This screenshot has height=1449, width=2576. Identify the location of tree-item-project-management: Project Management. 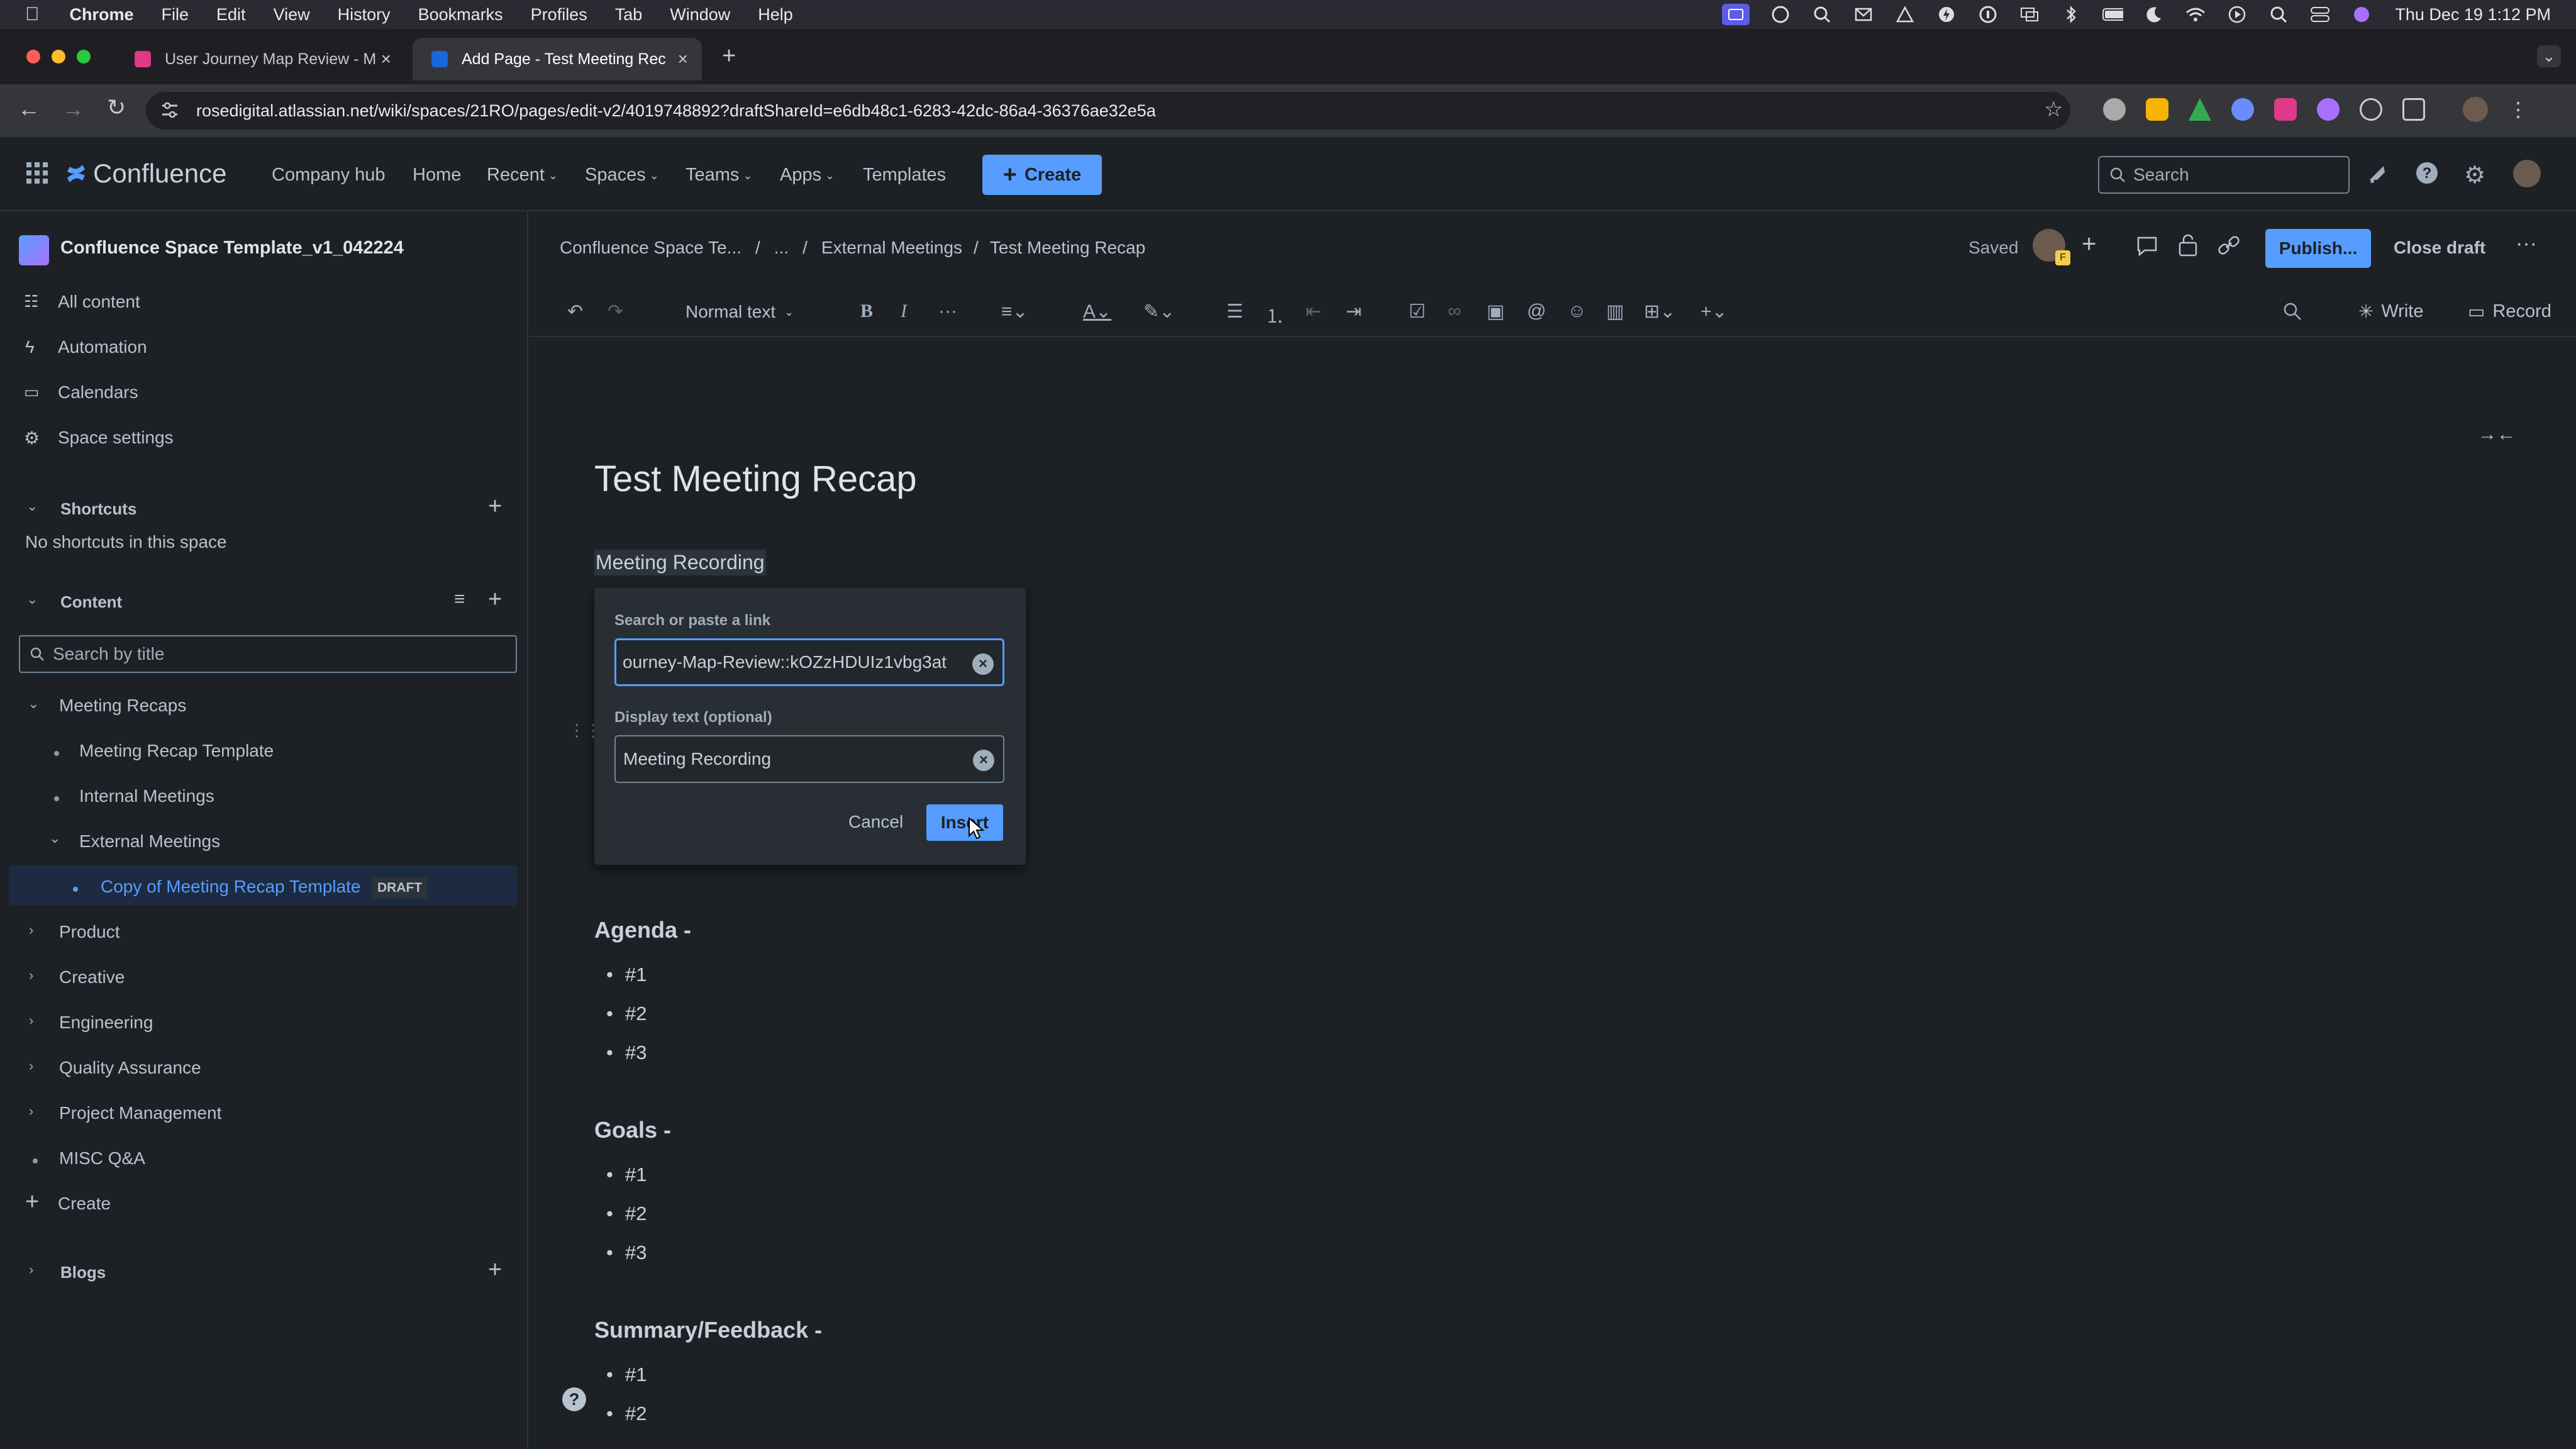
(140, 1113).